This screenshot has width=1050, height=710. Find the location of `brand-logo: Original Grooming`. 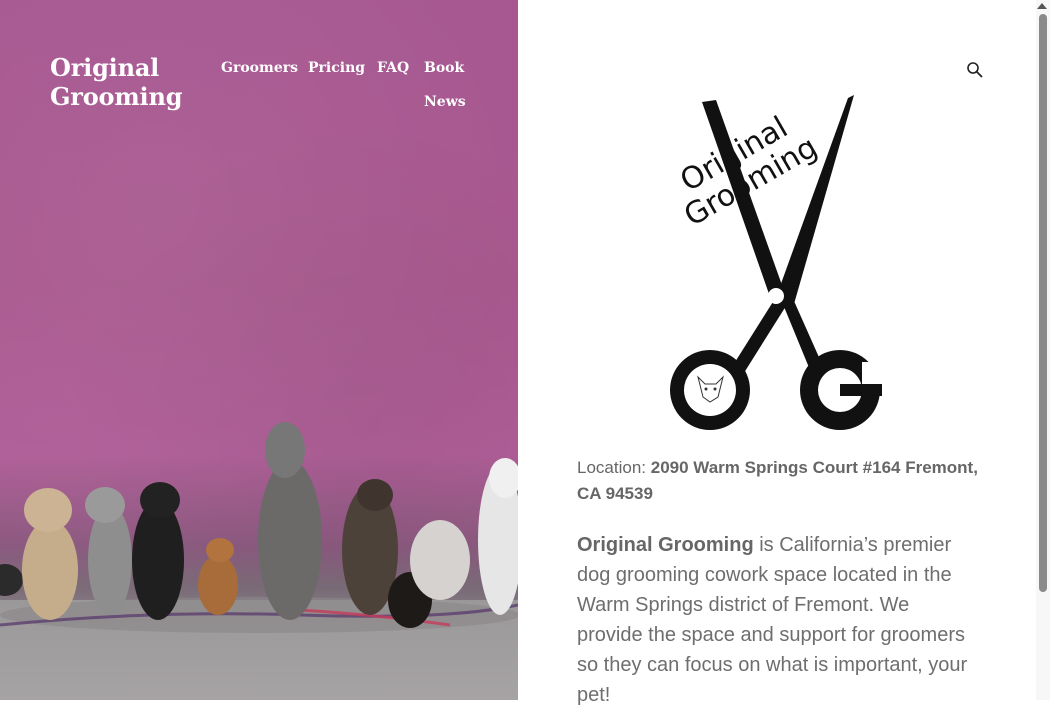

brand-logo: Original Grooming is located at coordinates (777, 262).